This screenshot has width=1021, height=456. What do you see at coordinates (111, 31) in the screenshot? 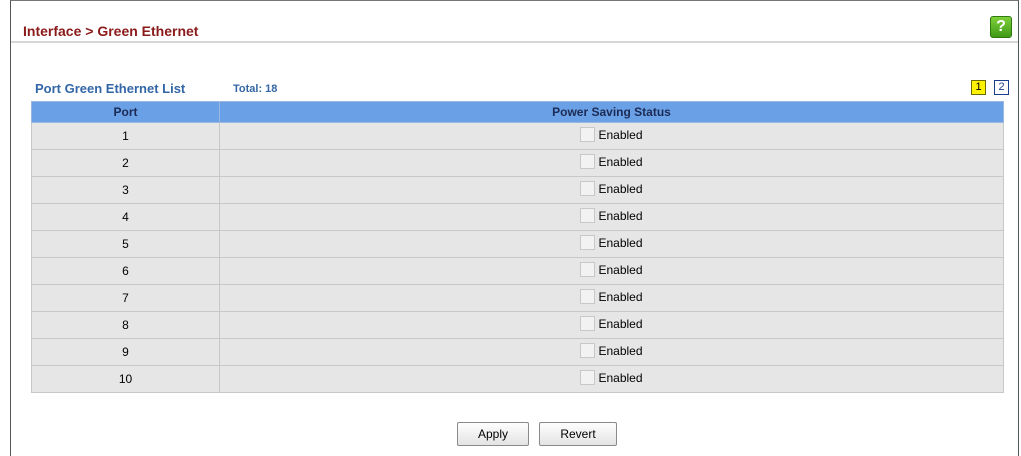
I see `page-title: Interface > Green Ethernet` at bounding box center [111, 31].